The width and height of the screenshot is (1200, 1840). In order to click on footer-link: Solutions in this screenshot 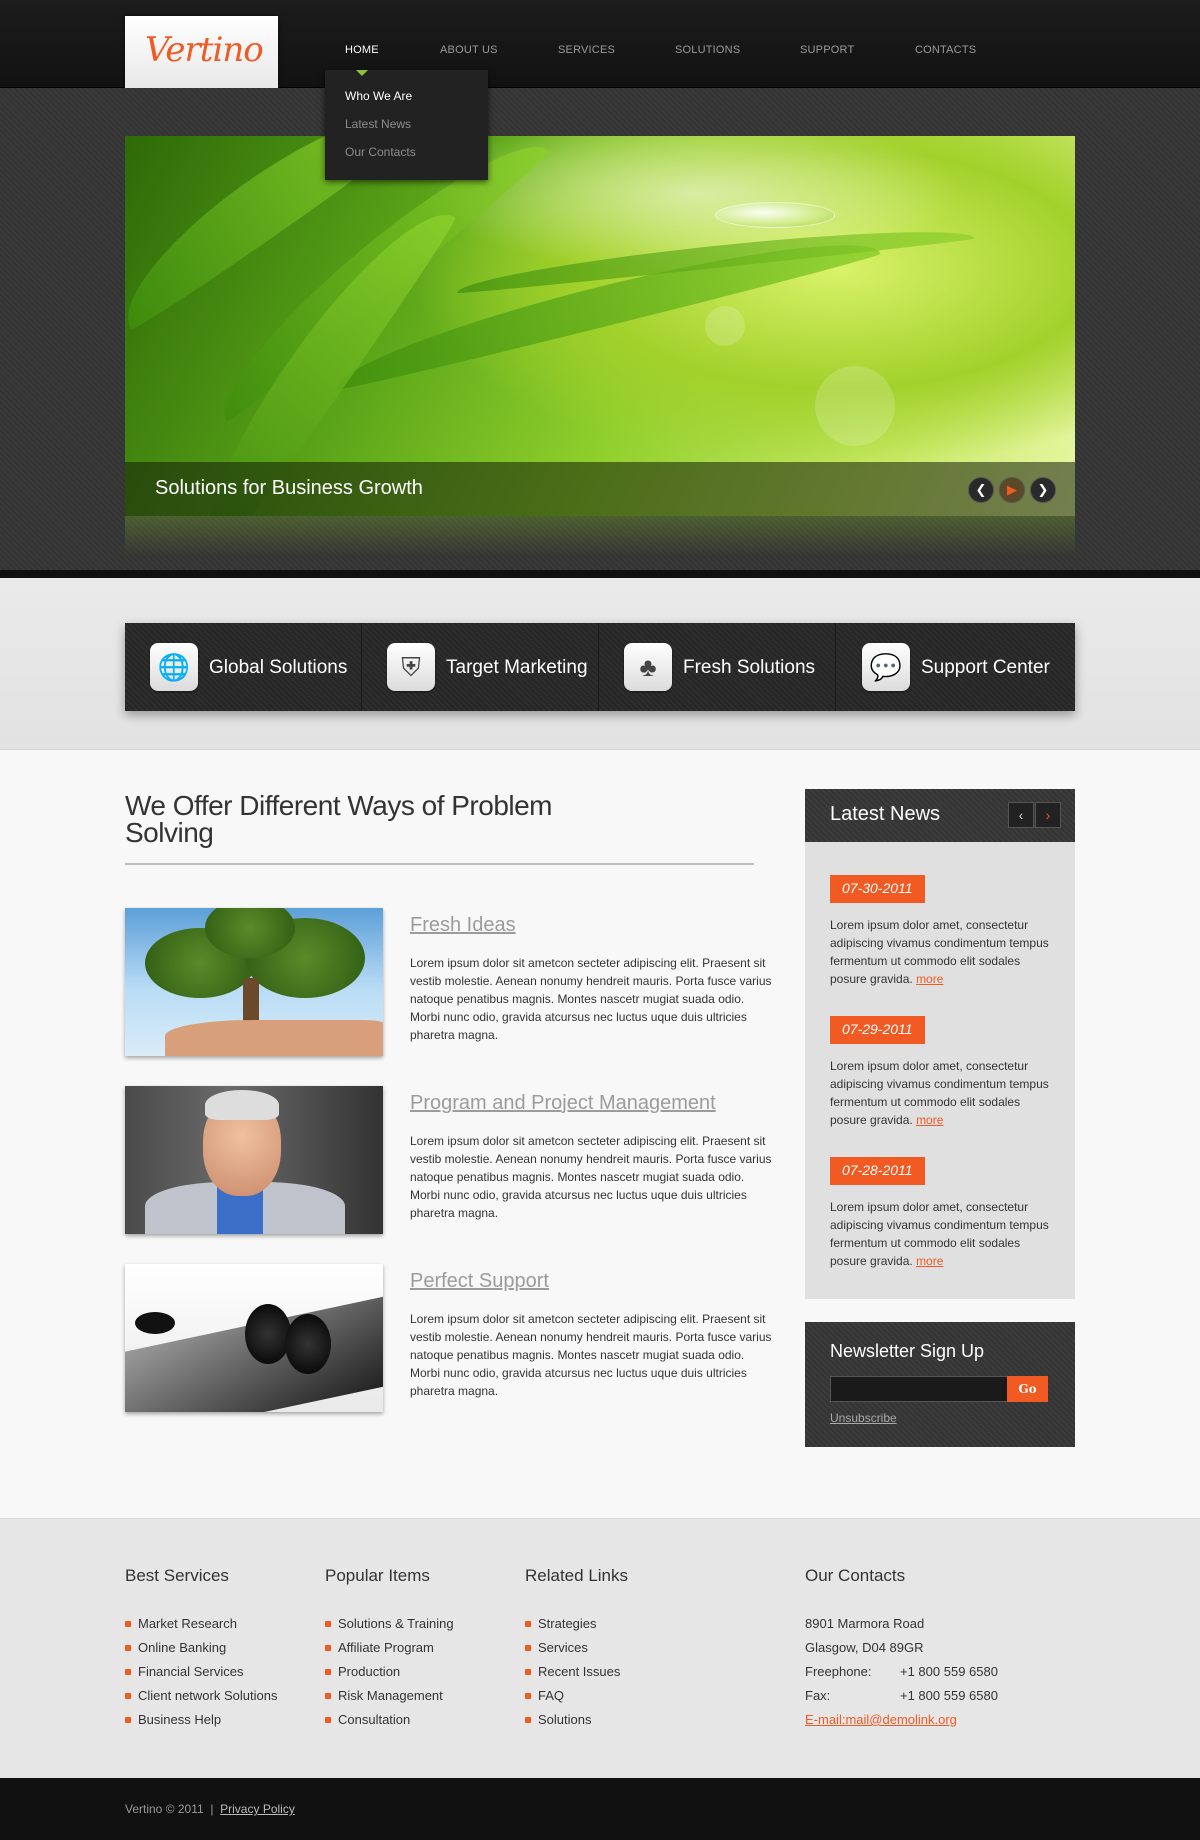, I will do `click(576, 1720)`.